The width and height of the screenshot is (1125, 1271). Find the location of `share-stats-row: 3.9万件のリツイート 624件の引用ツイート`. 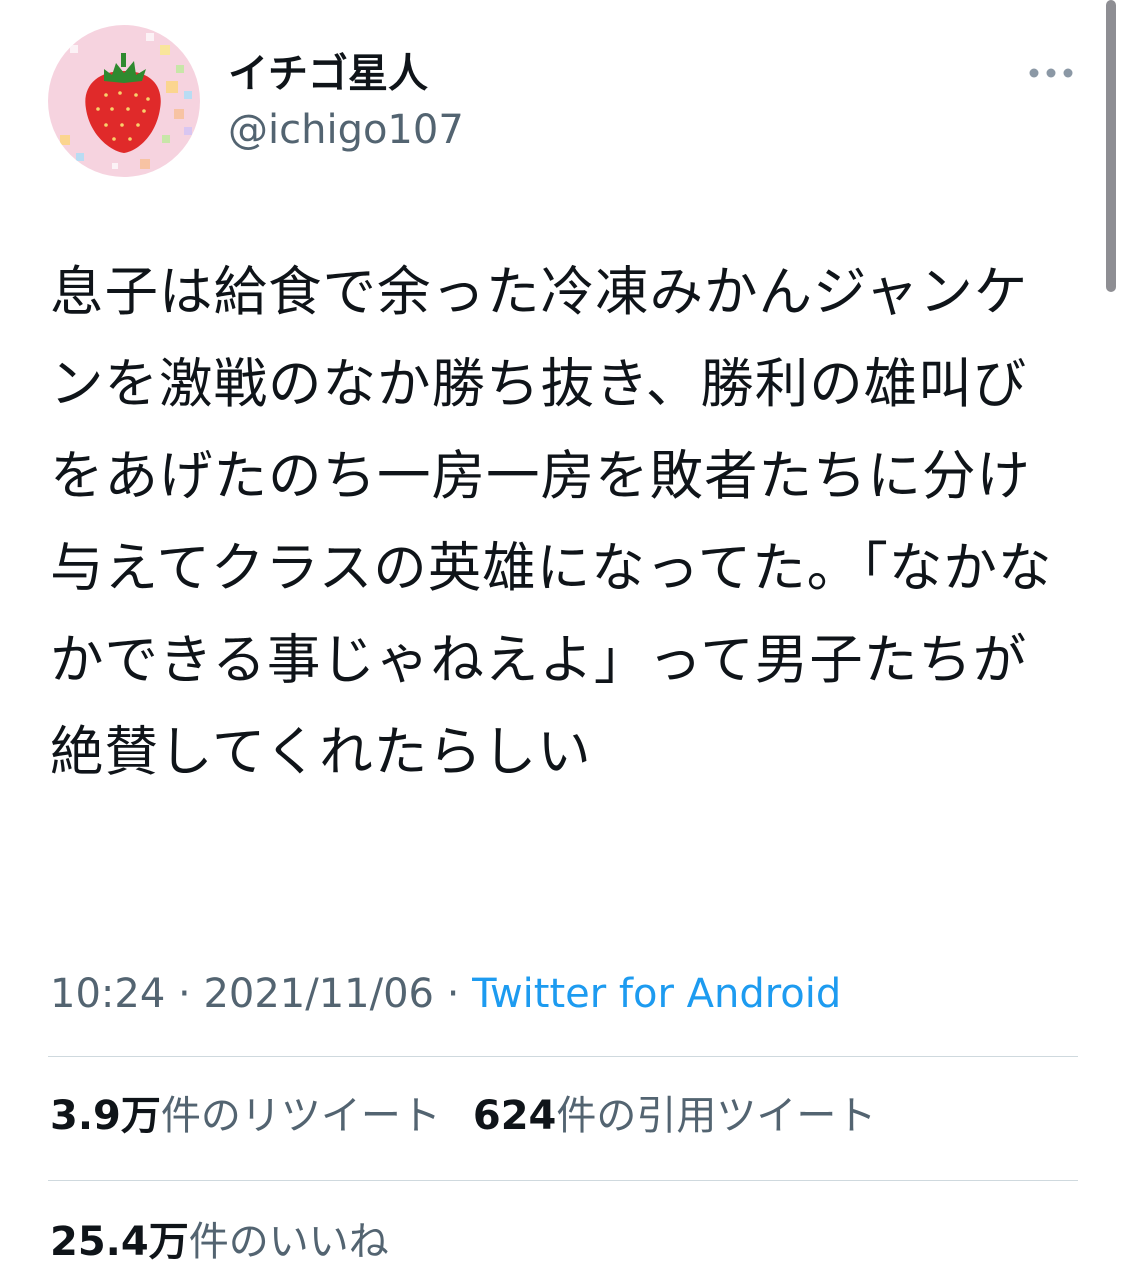

share-stats-row: 3.9万件のリツイート 624件の引用ツイート is located at coordinates (479, 1116).